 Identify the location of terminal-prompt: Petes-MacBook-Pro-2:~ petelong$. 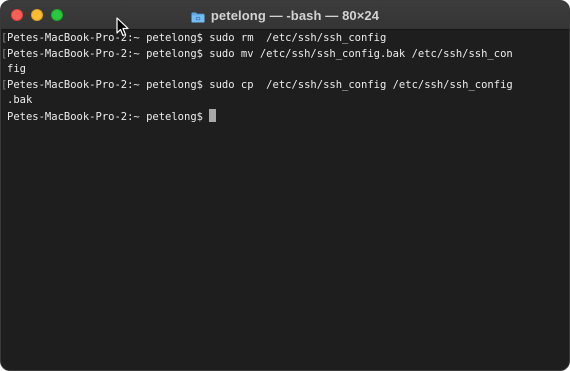
(105, 116).